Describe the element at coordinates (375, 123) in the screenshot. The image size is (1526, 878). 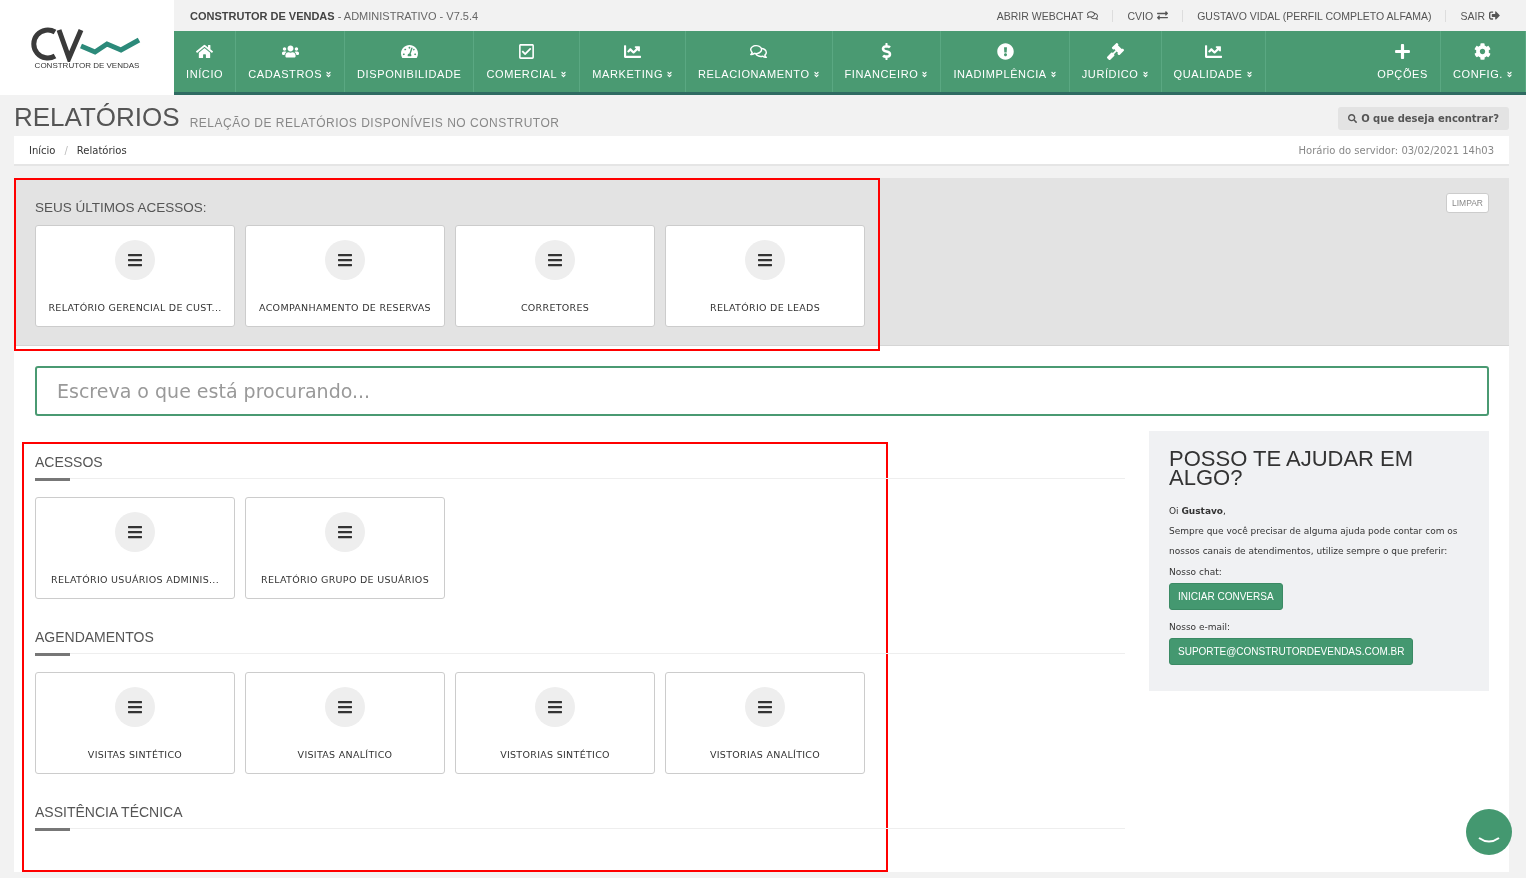
I see `page-subtitle: RELAÇÃO DE RELATÓRIOS DISPONÍVEIS NO CONSTRUTOR` at that location.